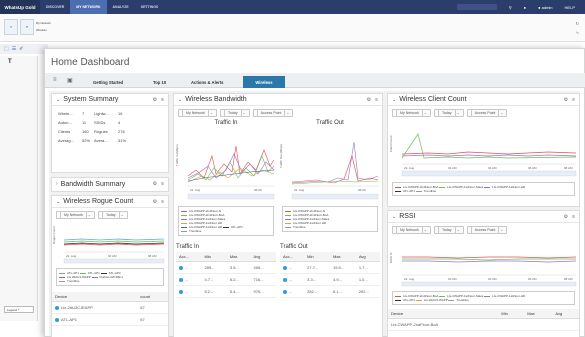 This screenshot has height=337, width=585. What do you see at coordinates (43, 30) in the screenshot?
I see `ribbon-item-wireless: Wireless` at bounding box center [43, 30].